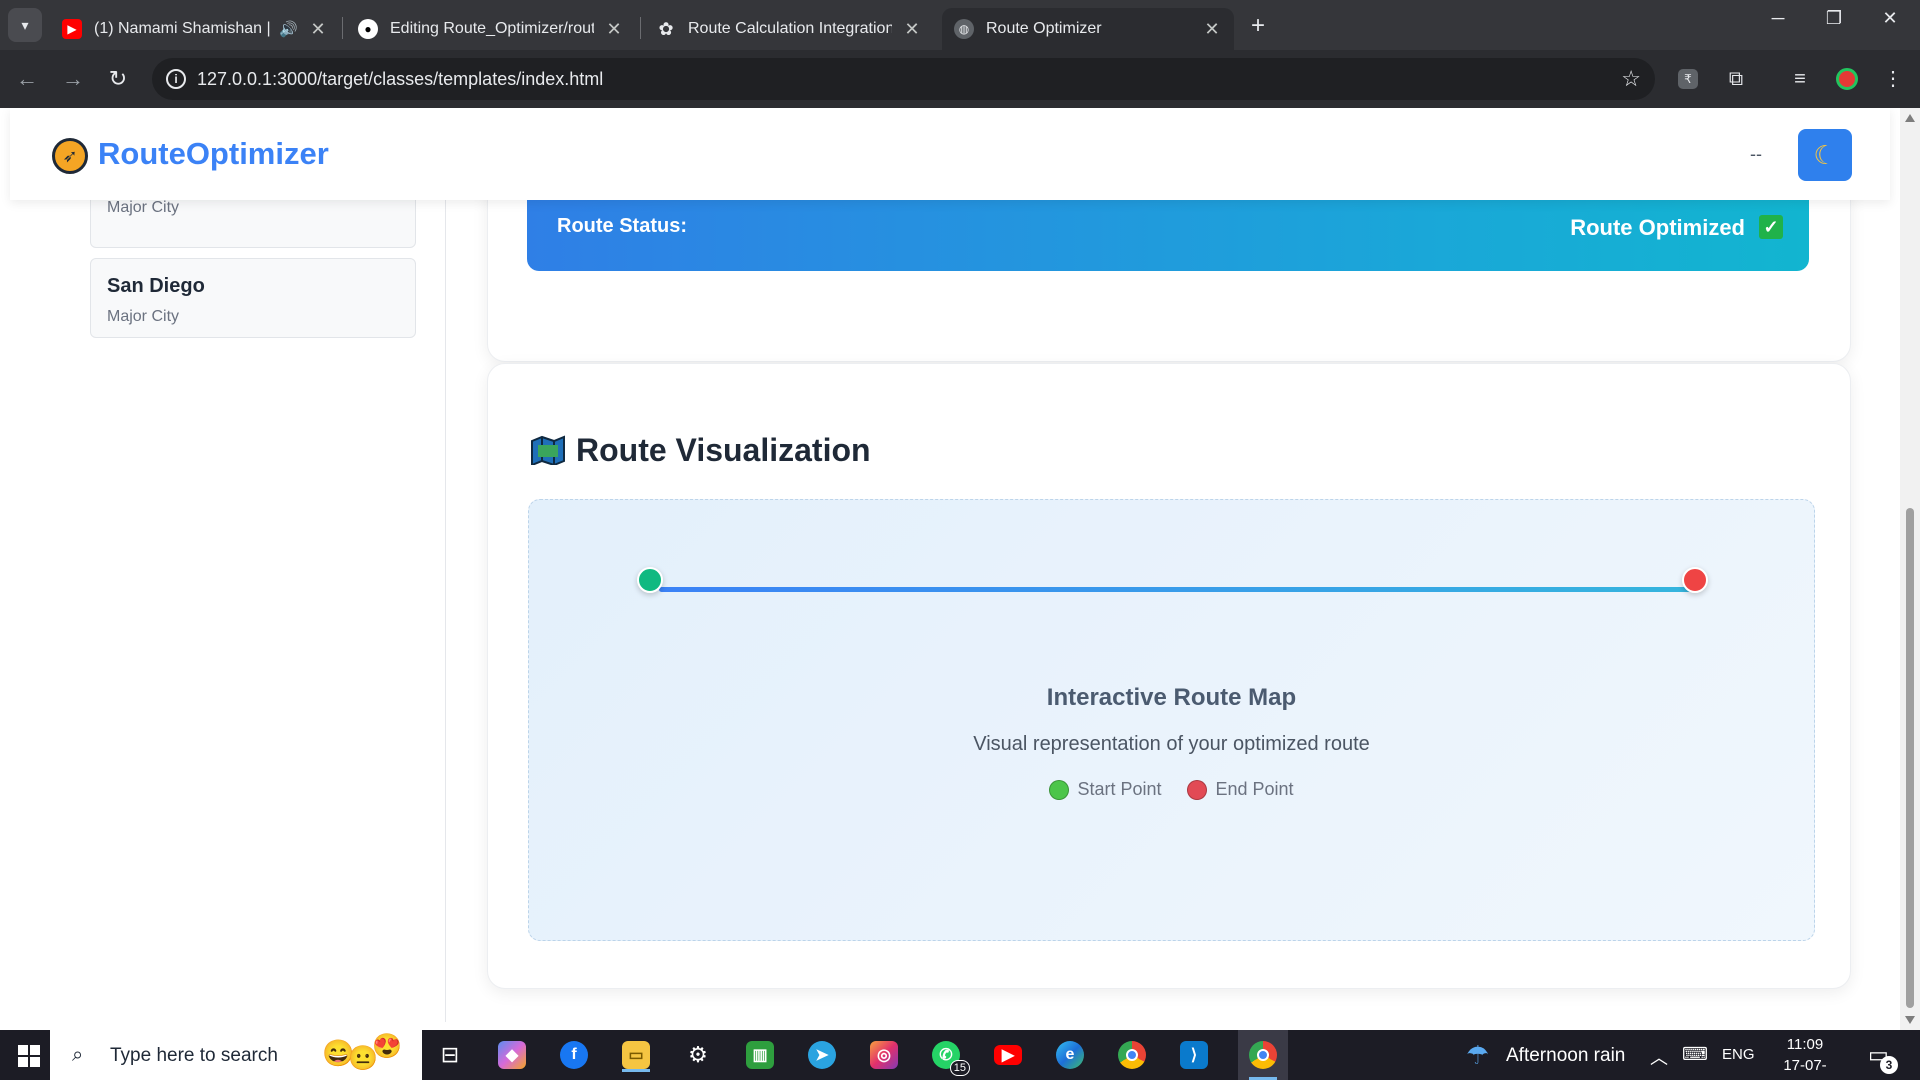 The image size is (1920, 1080). I want to click on route-status-label: Route Status:, so click(622, 226).